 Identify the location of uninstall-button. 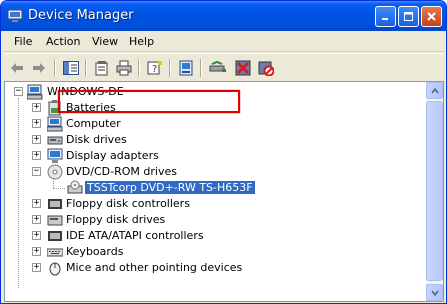
(243, 68).